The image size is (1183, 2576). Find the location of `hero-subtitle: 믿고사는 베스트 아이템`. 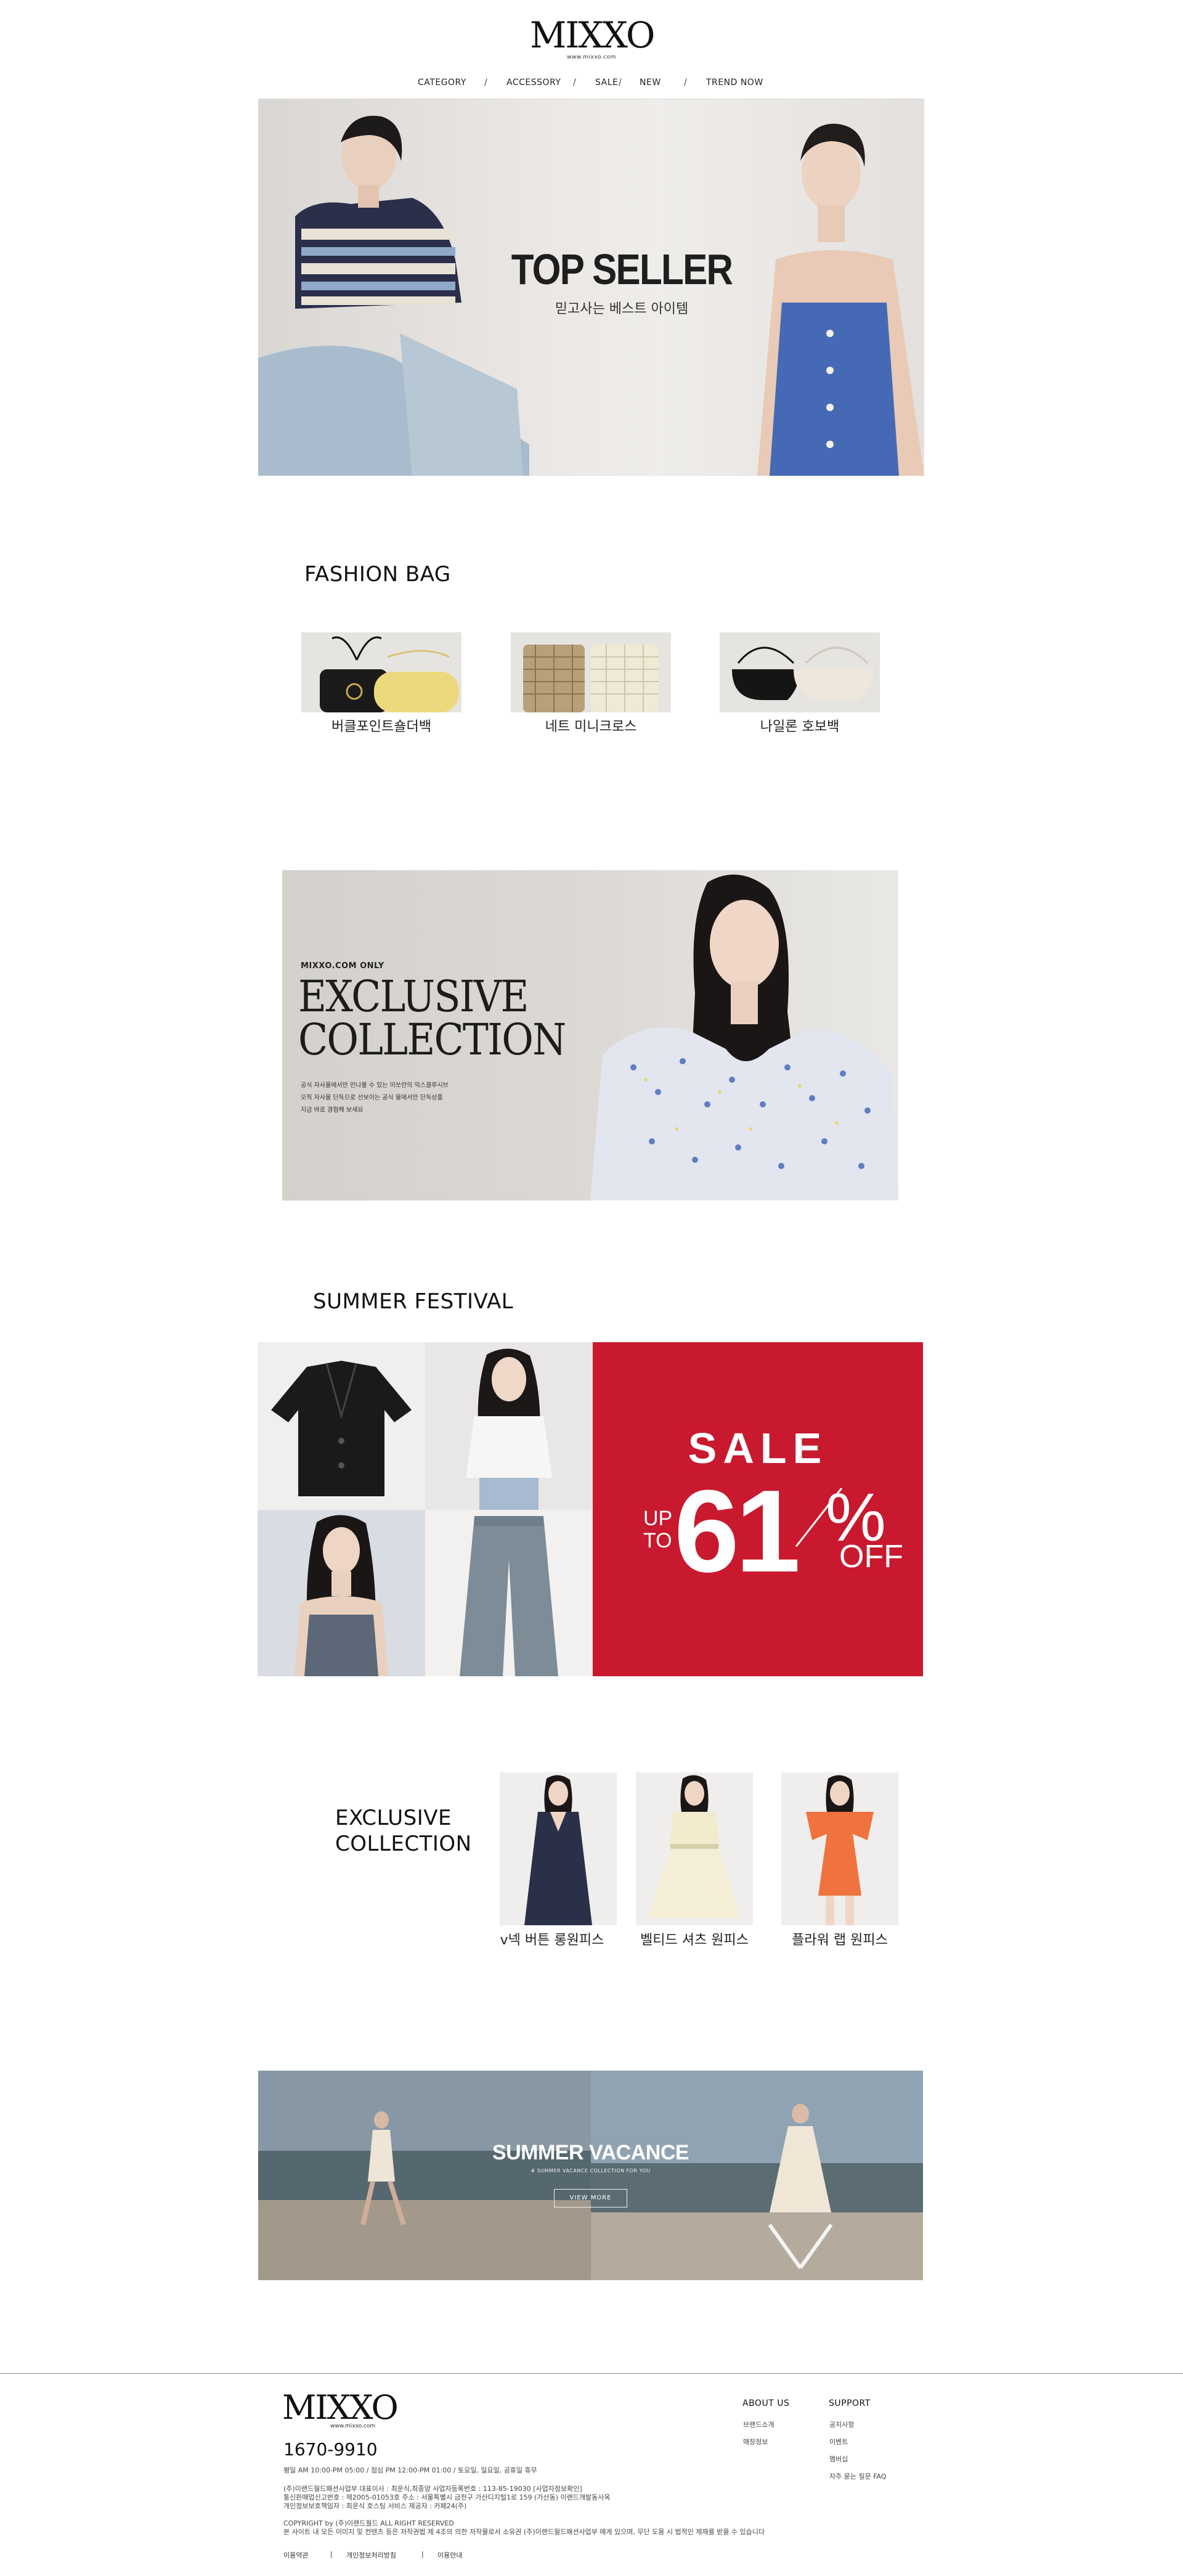

hero-subtitle: 믿고사는 베스트 아이템 is located at coordinates (622, 309).